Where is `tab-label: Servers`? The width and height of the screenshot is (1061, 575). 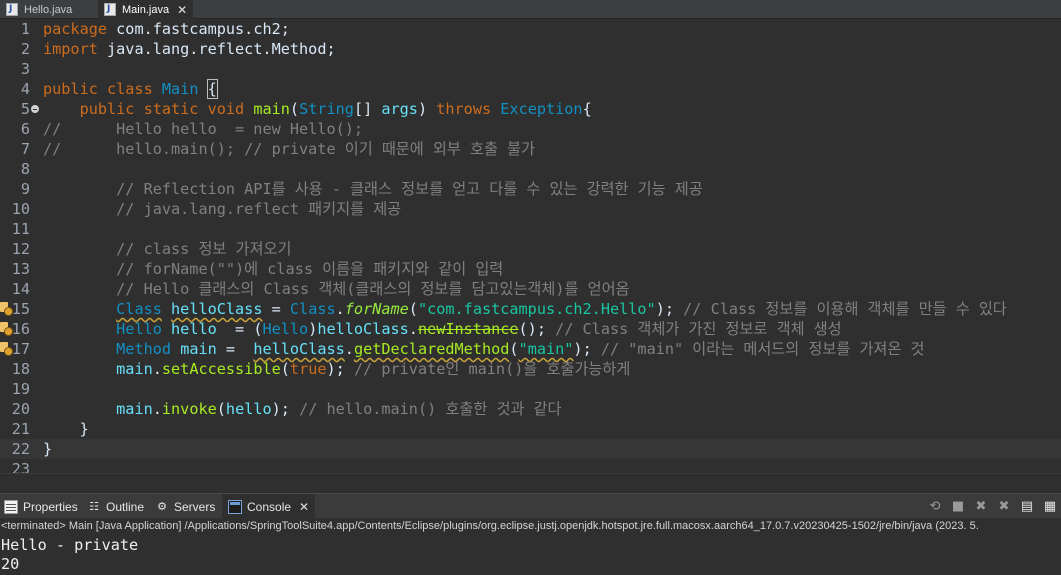
tab-label: Servers is located at coordinates (195, 506).